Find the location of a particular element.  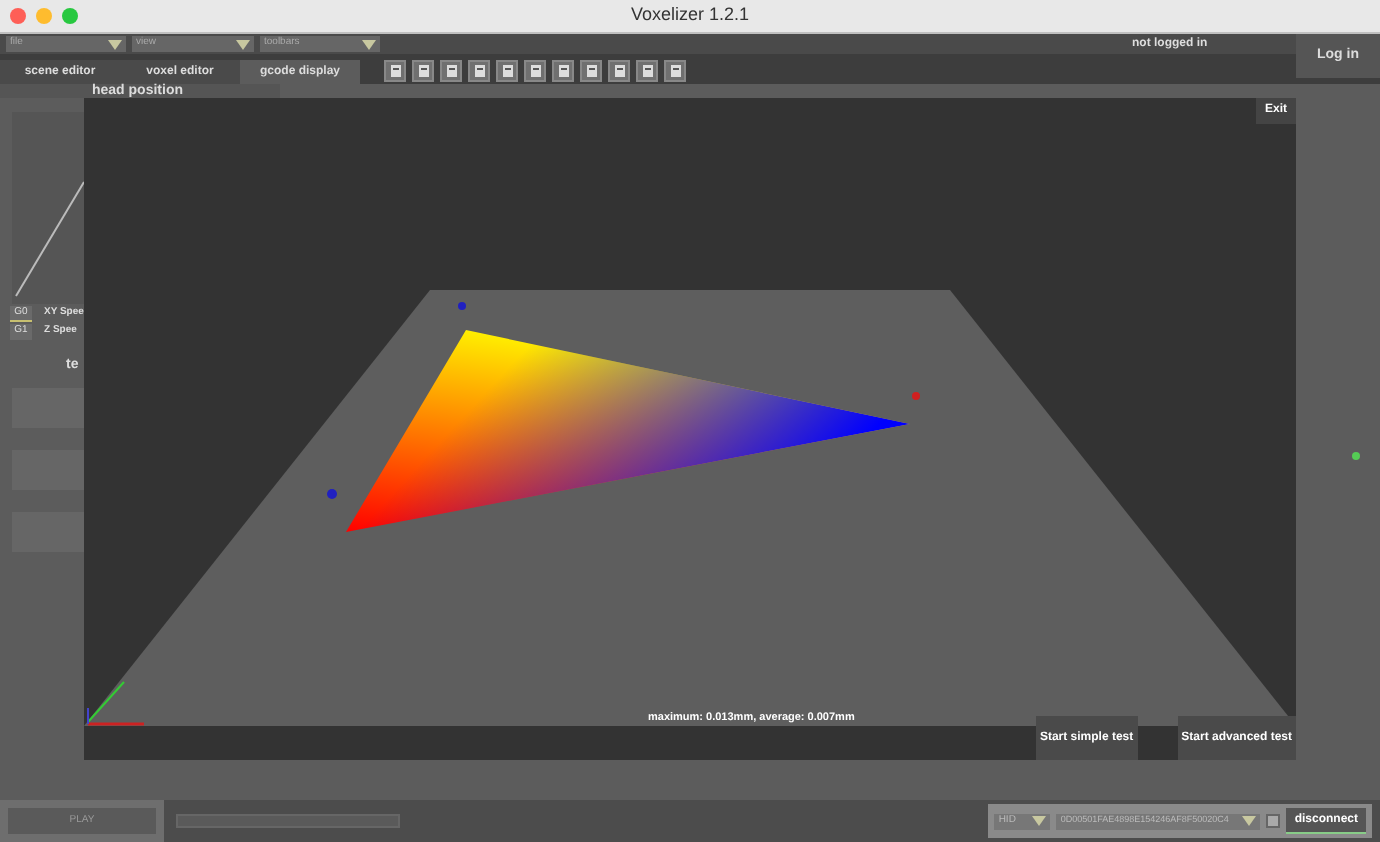

axis-drawing is located at coordinates (115, 703).